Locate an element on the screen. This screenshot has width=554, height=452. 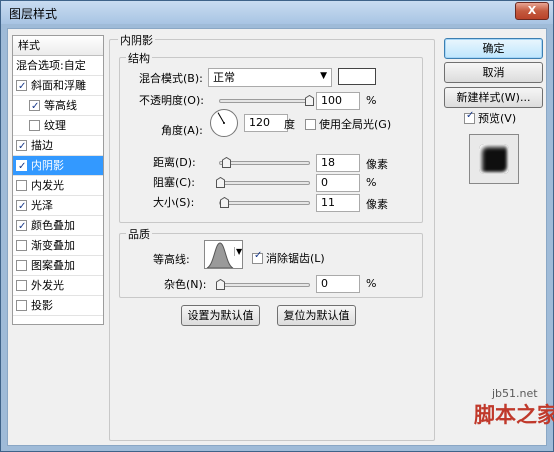
preview-swatch is located at coordinates (494, 159).